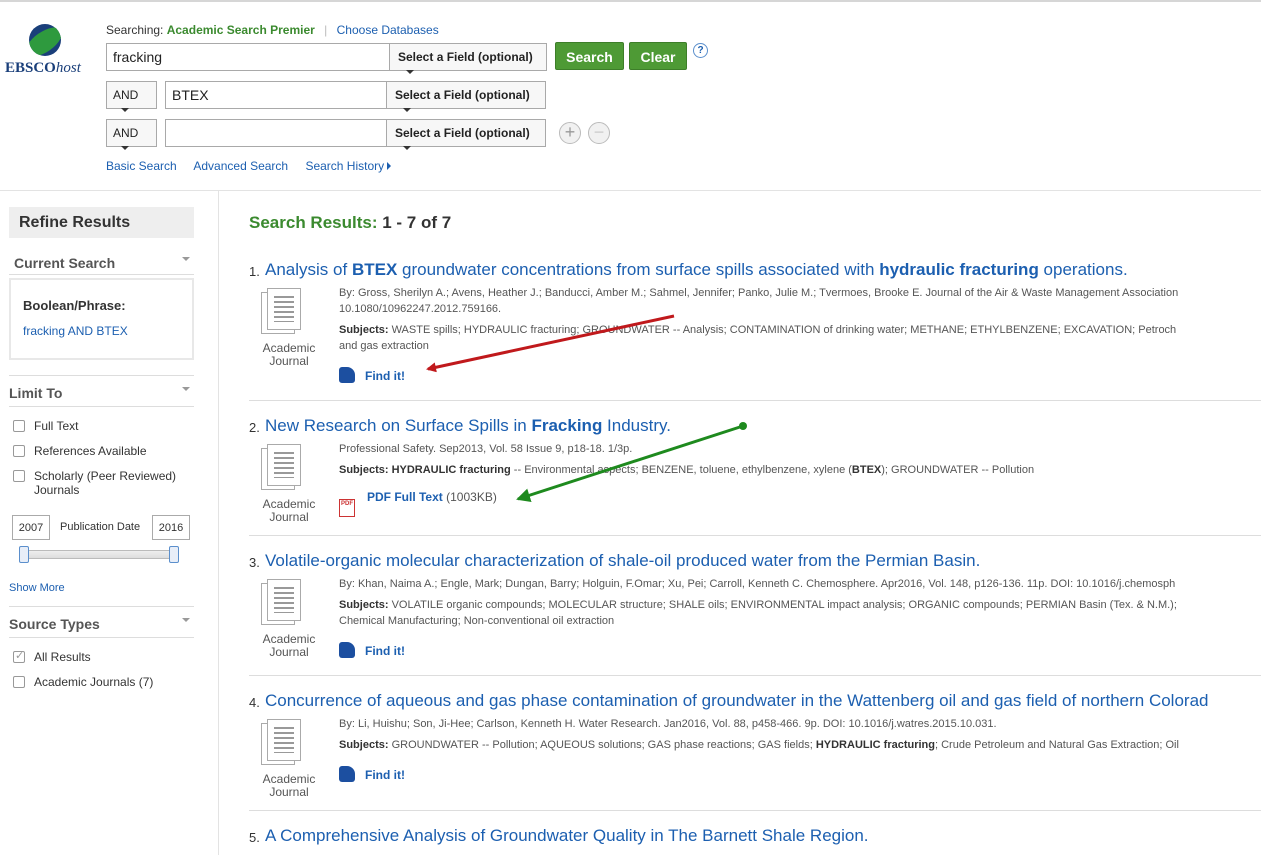 The height and width of the screenshot is (855, 1261). What do you see at coordinates (389, 166) in the screenshot?
I see `triangle-right-icon` at bounding box center [389, 166].